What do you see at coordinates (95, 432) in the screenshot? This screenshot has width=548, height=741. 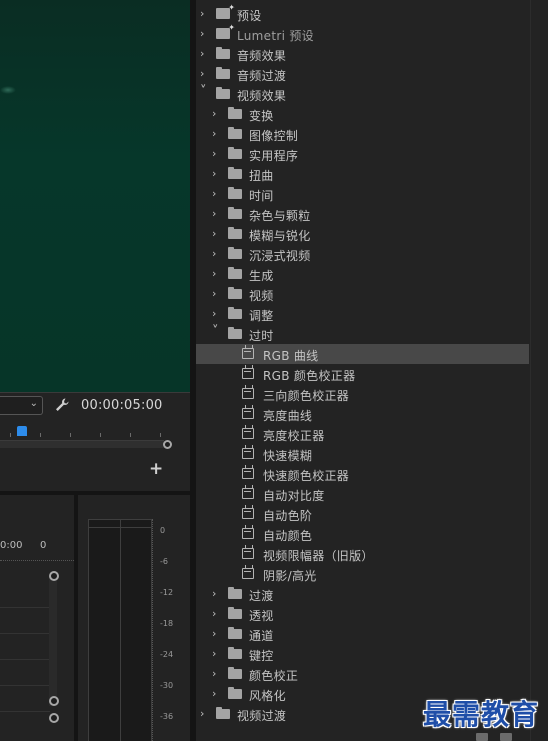 I see `time-ruler` at bounding box center [95, 432].